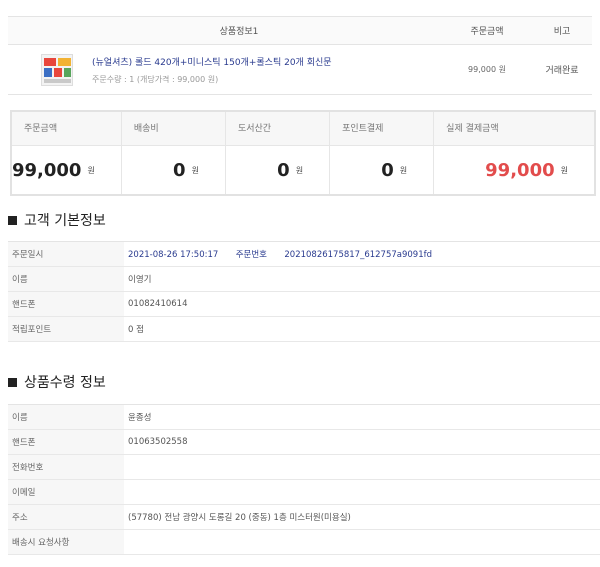  What do you see at coordinates (251, 255) in the screenshot?
I see `order-number-label: 주문번호` at bounding box center [251, 255].